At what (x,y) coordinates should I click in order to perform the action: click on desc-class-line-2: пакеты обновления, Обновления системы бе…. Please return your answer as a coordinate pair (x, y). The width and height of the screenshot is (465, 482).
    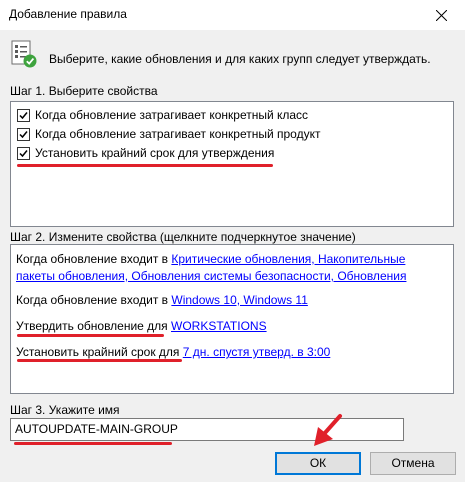
    Looking at the image, I should click on (211, 276).